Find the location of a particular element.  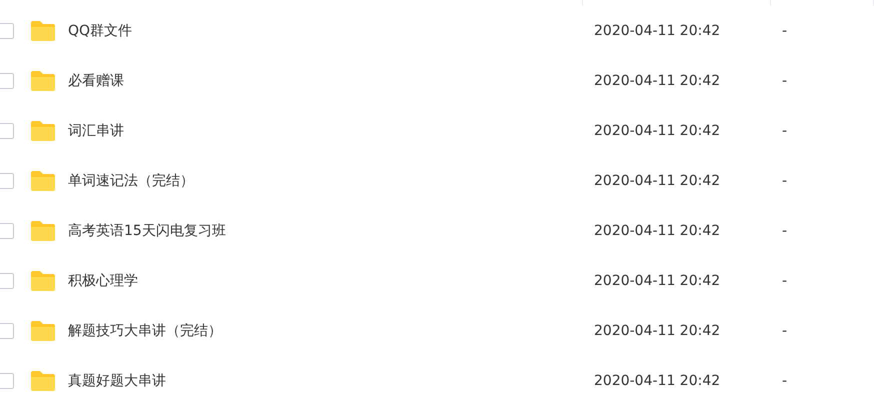

folder-name: 积极心理学 is located at coordinates (325, 281).